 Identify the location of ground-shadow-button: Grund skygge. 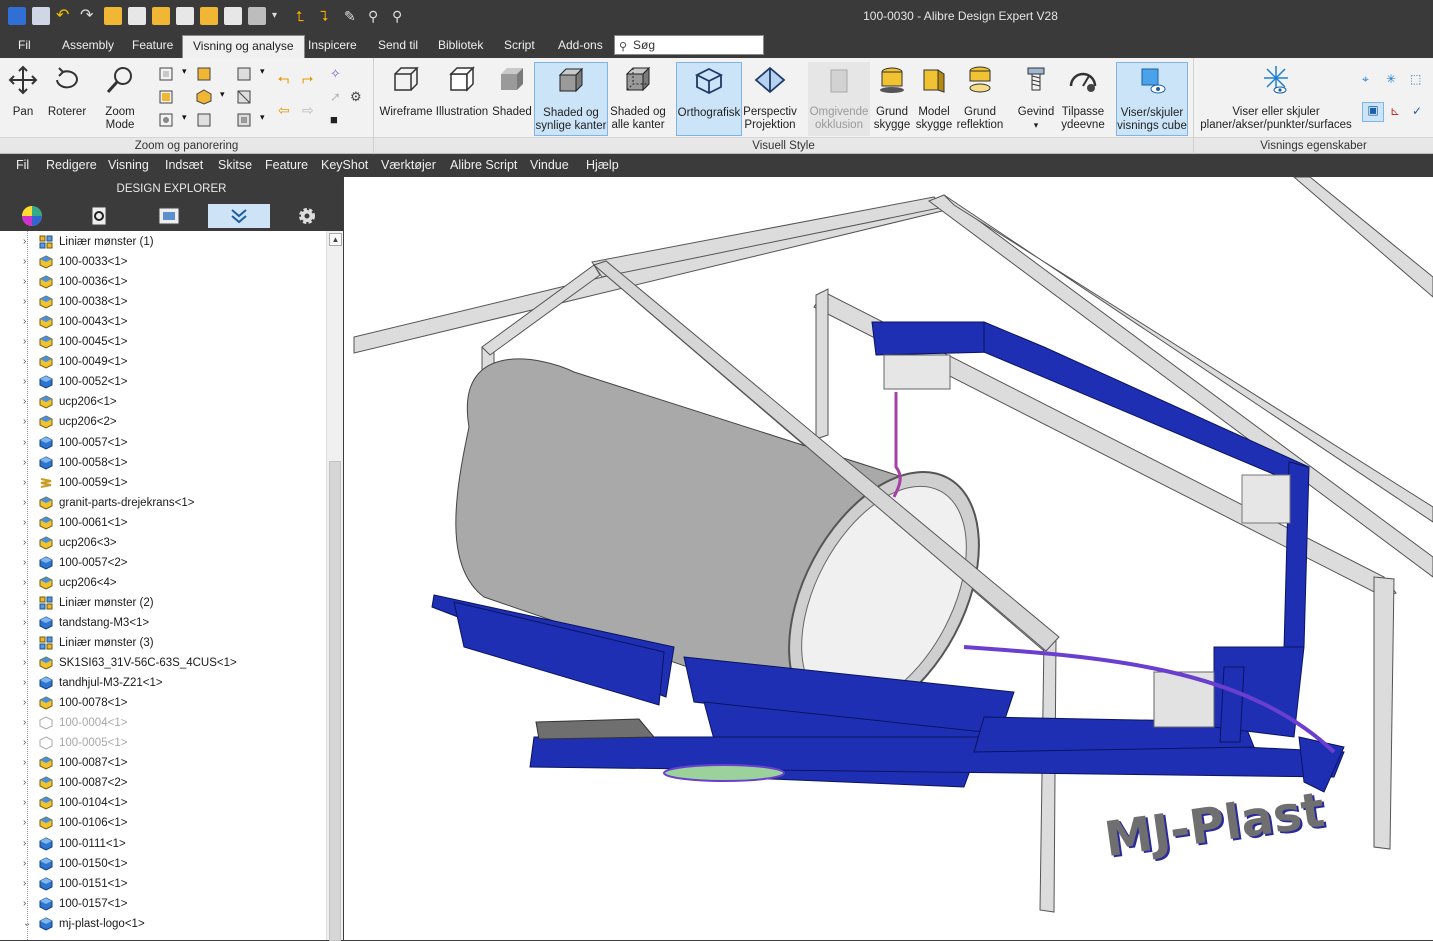
(892, 97).